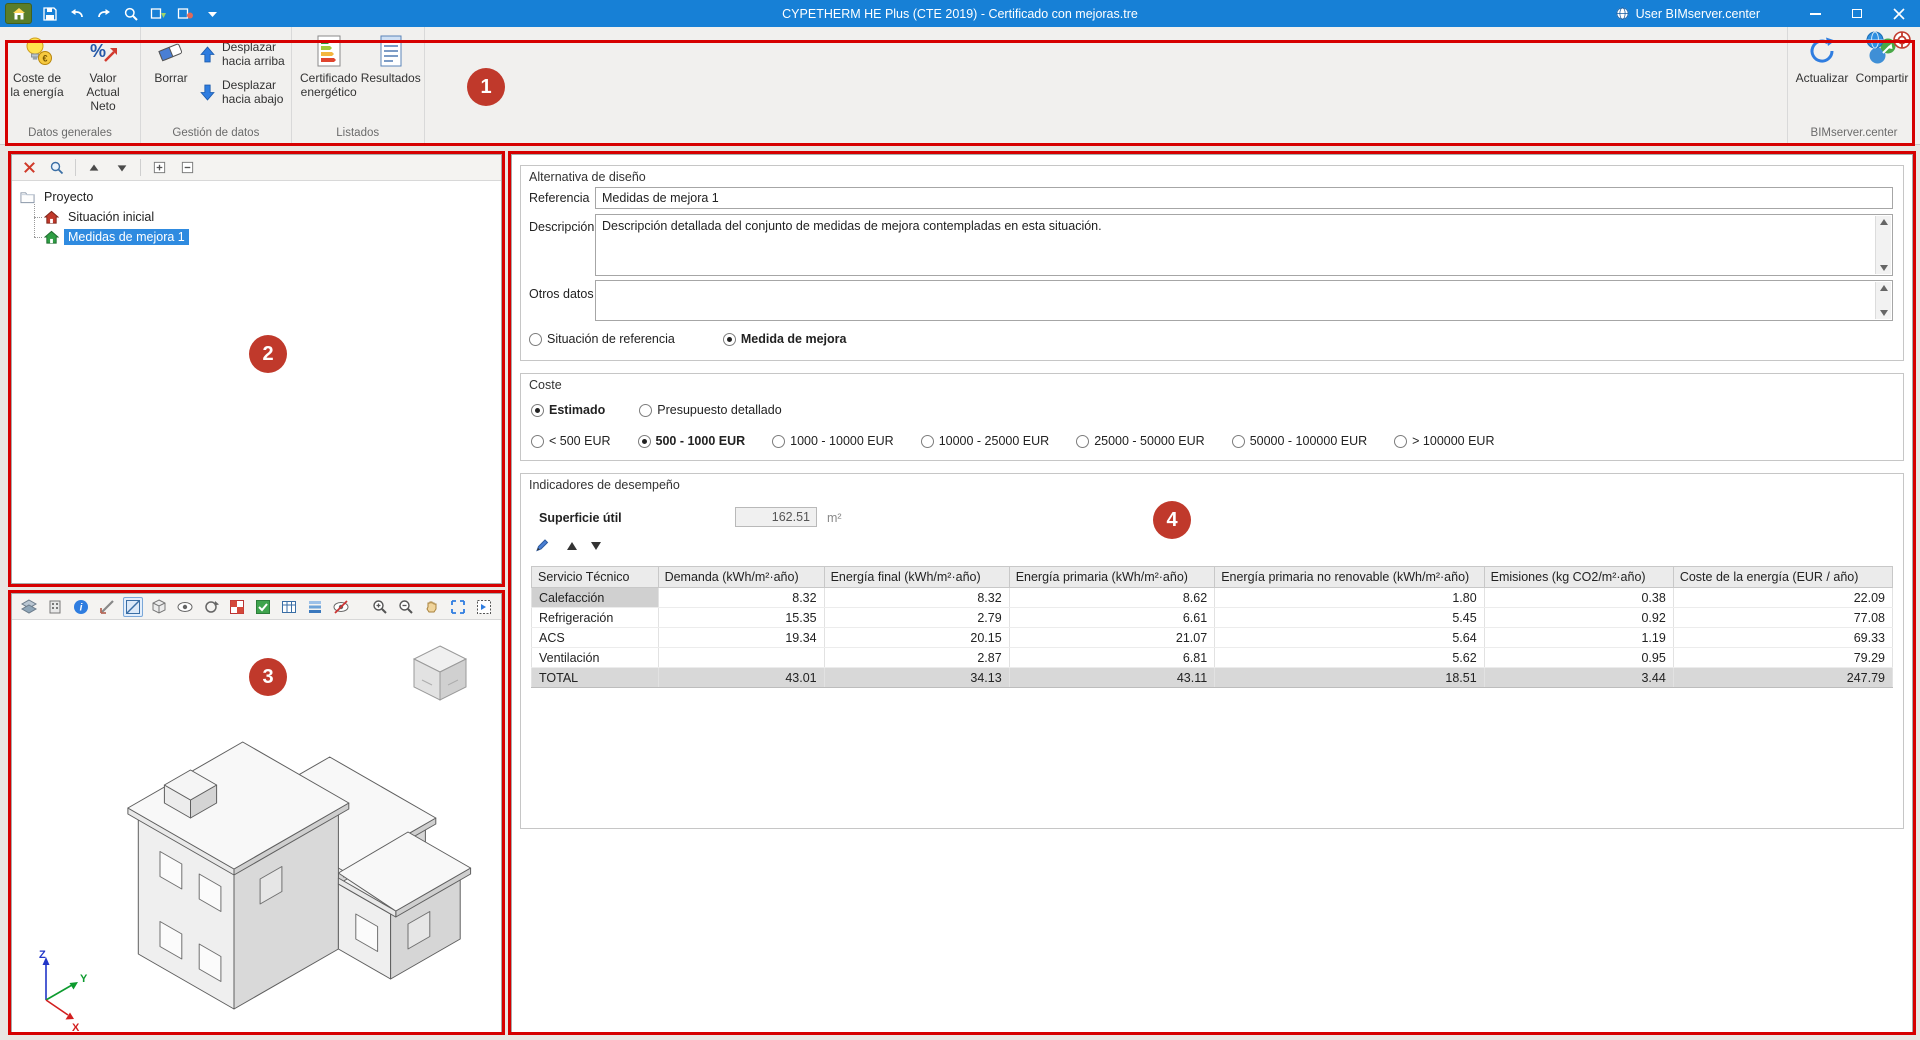 The width and height of the screenshot is (1920, 1040). What do you see at coordinates (29, 168) in the screenshot?
I see `delete-icon` at bounding box center [29, 168].